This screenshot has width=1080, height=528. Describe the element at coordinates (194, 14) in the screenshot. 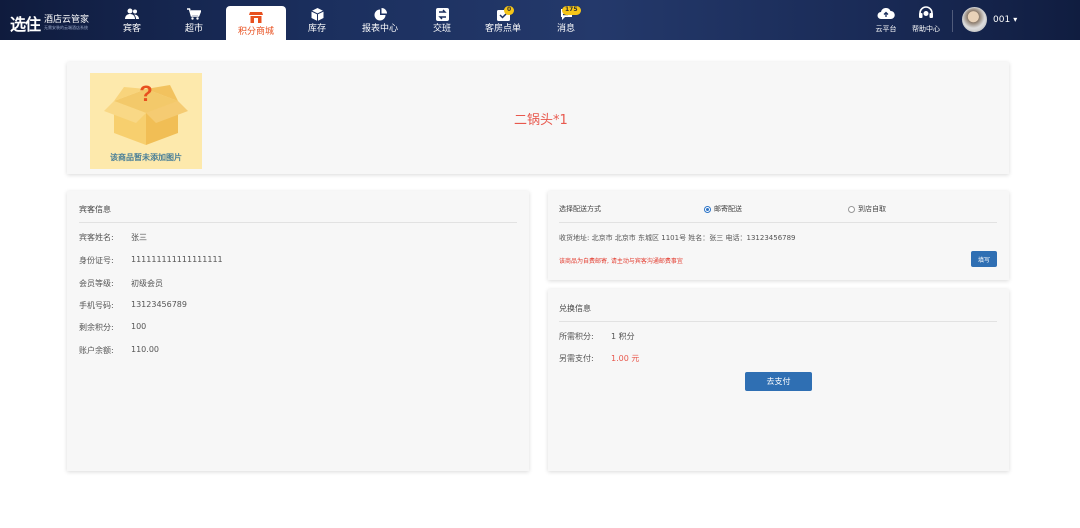

I see `cart-icon` at that location.